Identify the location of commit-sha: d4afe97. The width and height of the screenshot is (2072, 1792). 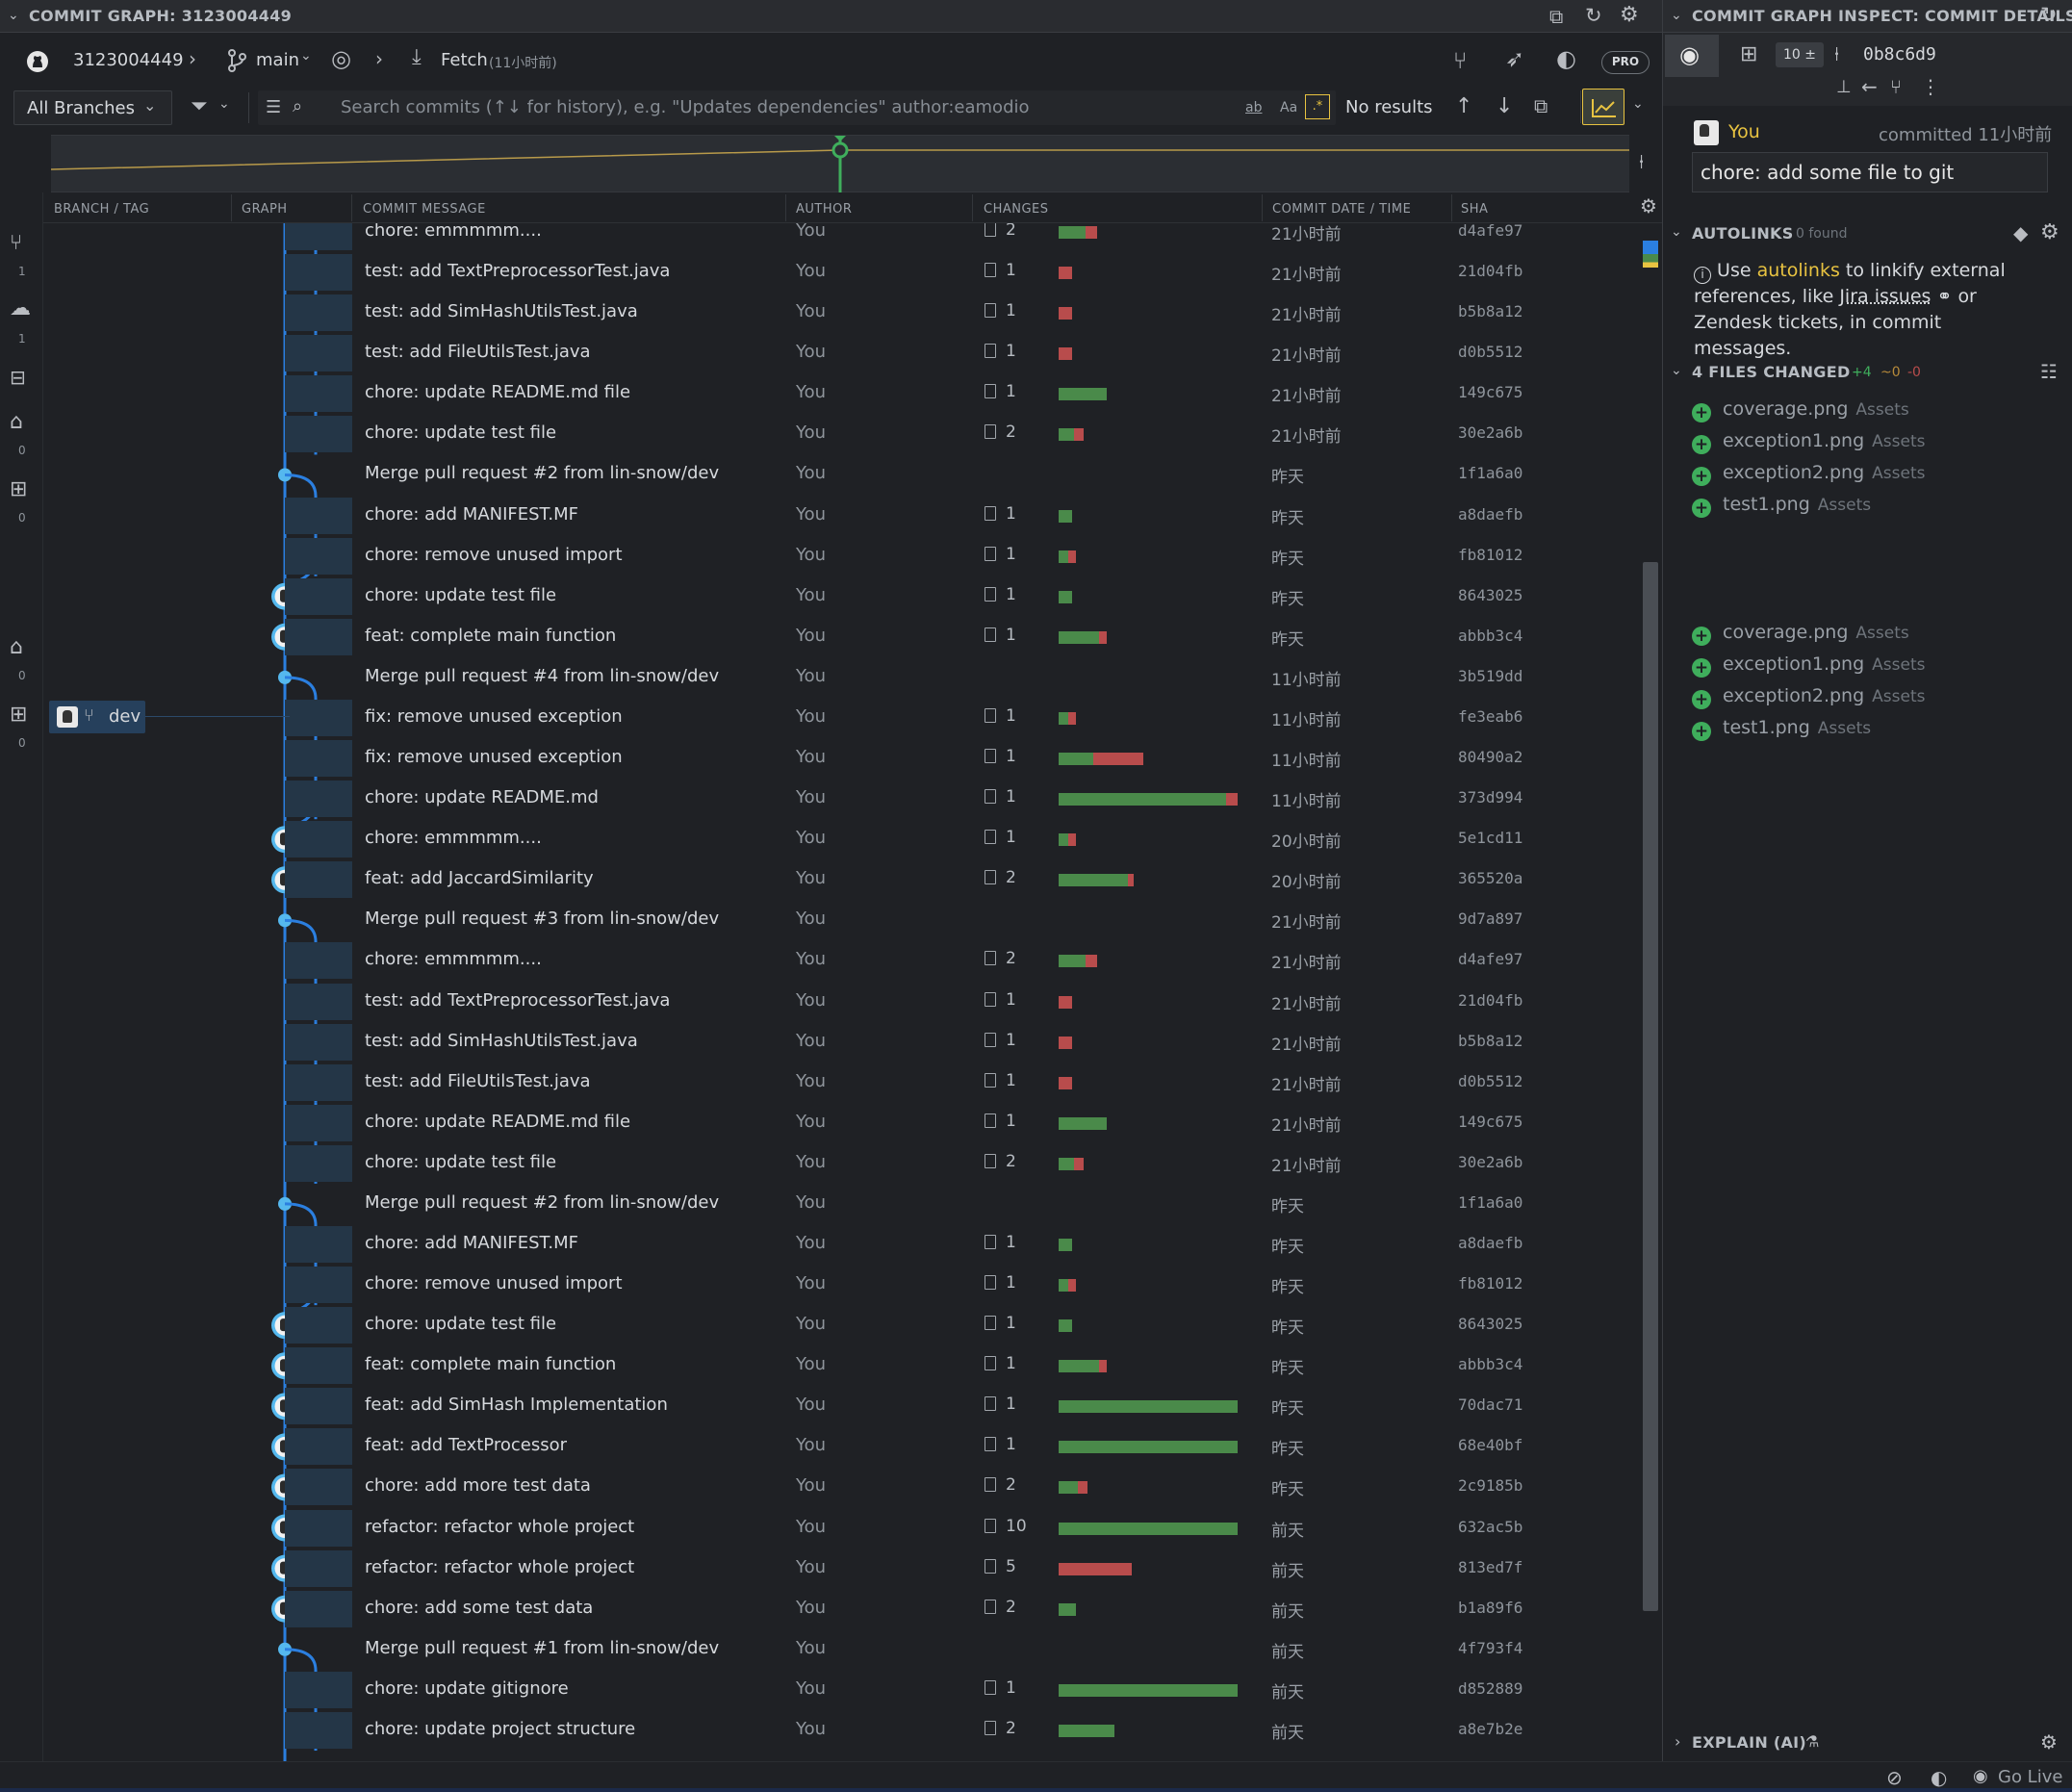
(1490, 959).